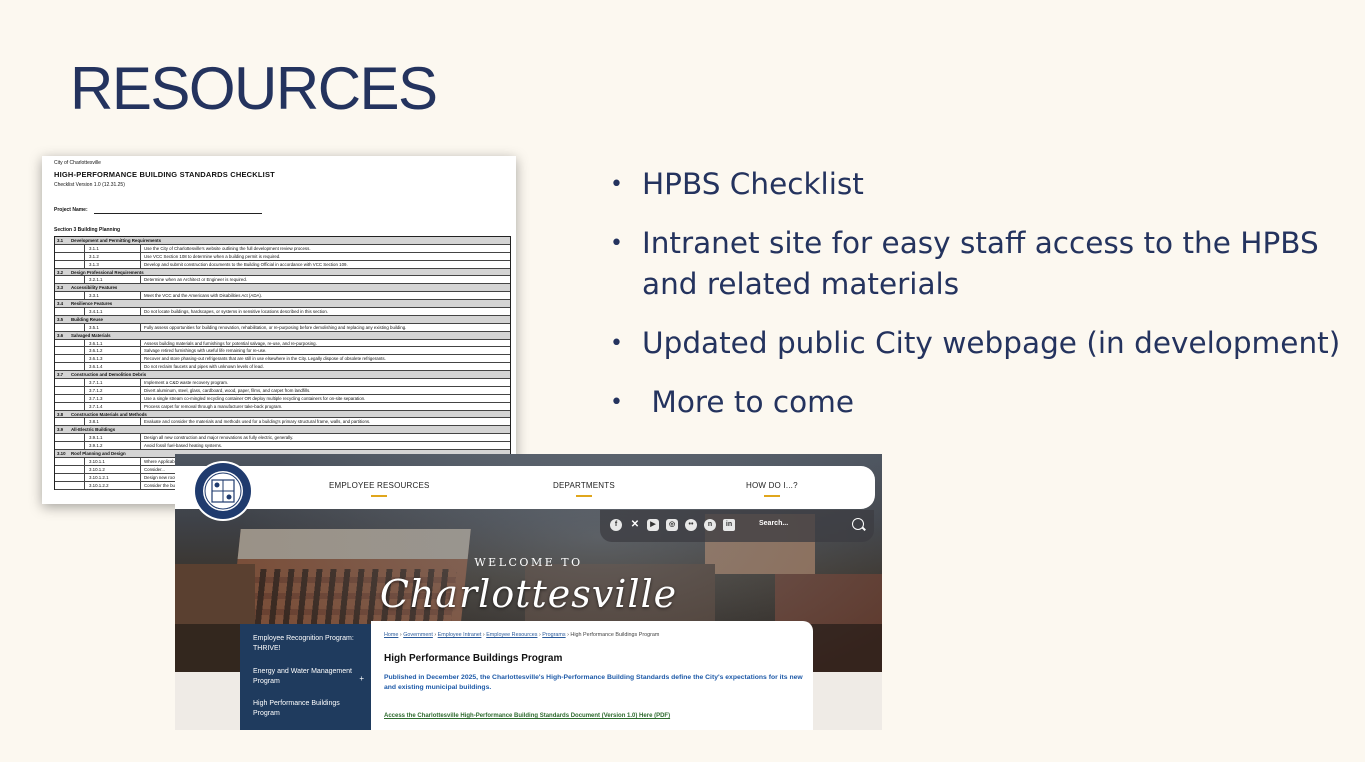 This screenshot has width=1365, height=762. I want to click on sidenav-item-energy-water: Energy and Water Management Program, so click(305, 677).